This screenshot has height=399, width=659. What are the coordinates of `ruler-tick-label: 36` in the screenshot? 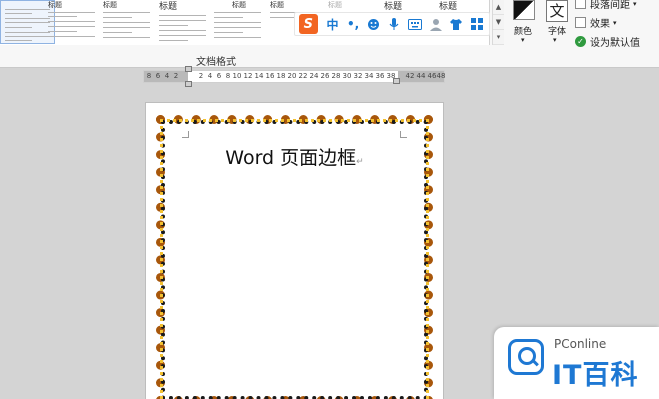 It's located at (380, 76).